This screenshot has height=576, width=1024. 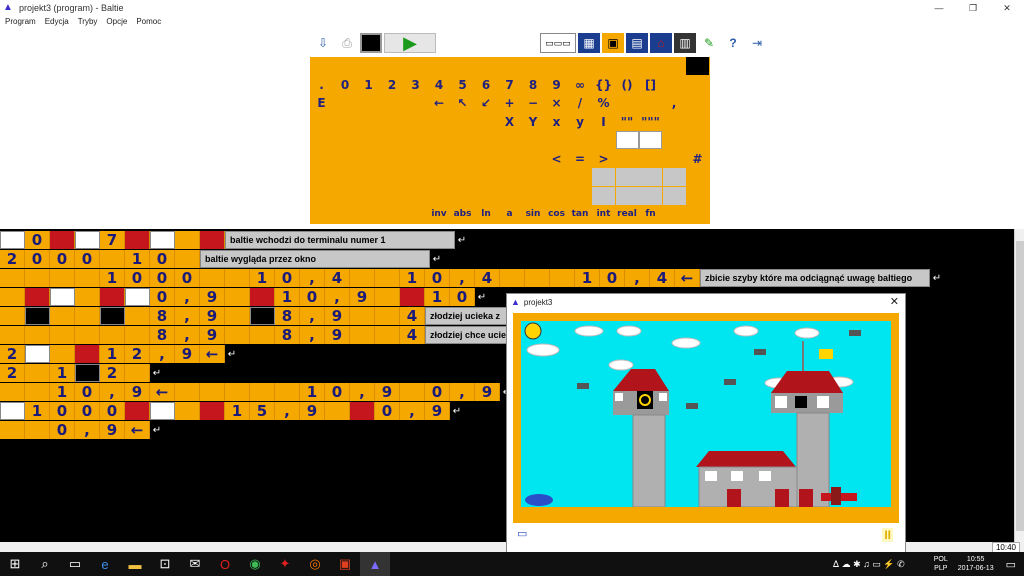 I want to click on palette-command: =, so click(x=580, y=159).